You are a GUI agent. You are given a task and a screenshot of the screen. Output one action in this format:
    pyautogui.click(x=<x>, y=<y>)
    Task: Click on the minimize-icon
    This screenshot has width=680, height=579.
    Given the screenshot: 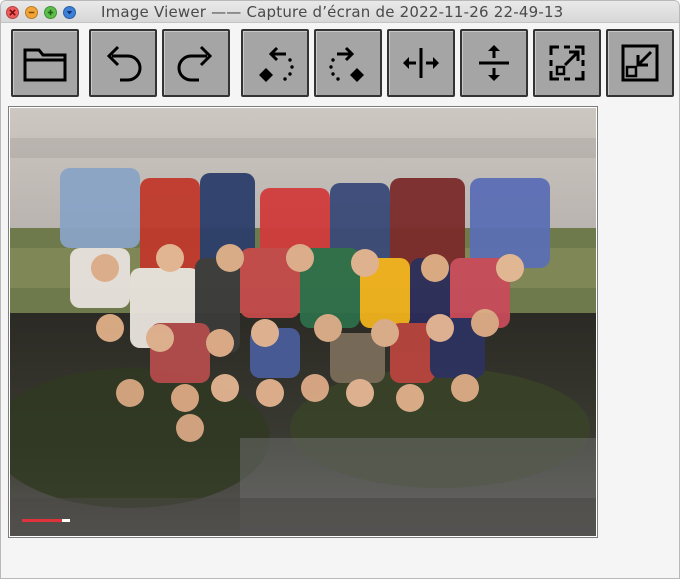 What is the action you would take?
    pyautogui.click(x=31, y=12)
    